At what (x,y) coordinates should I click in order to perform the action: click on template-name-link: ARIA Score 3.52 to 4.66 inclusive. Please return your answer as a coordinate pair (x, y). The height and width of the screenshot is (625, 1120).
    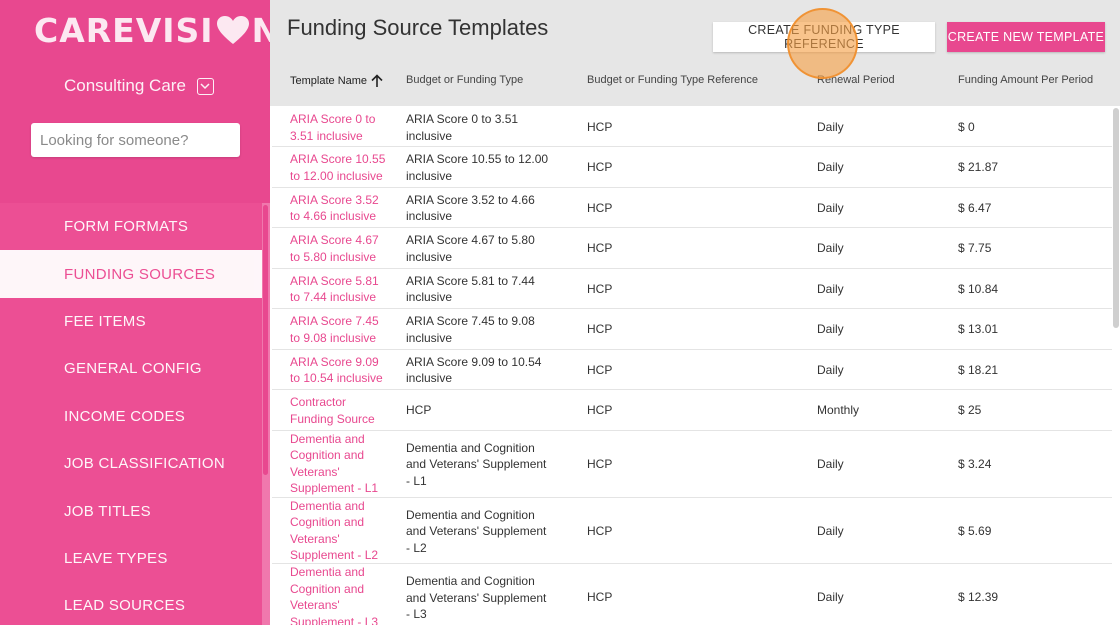
    Looking at the image, I should click on (340, 208).